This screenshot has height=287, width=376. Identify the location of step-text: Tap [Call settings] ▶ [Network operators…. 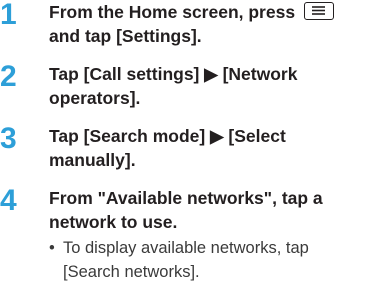
(173, 86).